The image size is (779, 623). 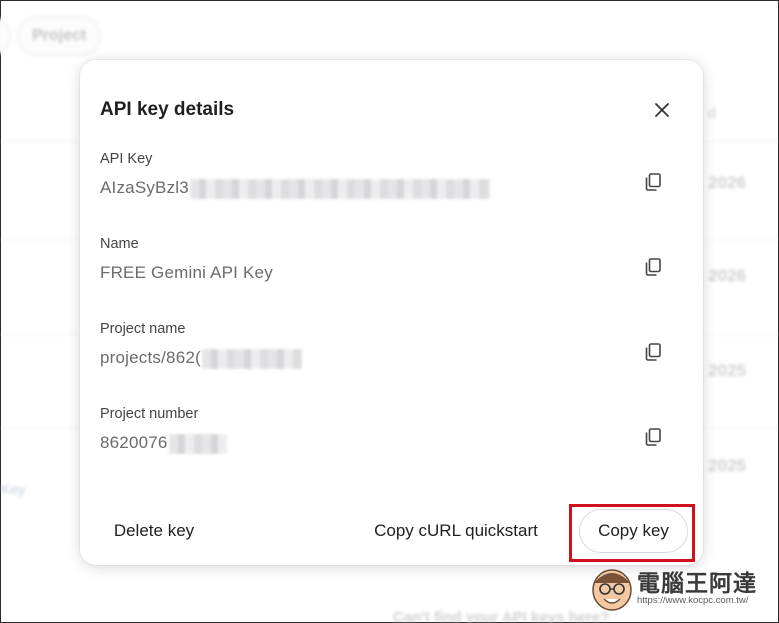 I want to click on field-label: API Key, so click(x=126, y=159).